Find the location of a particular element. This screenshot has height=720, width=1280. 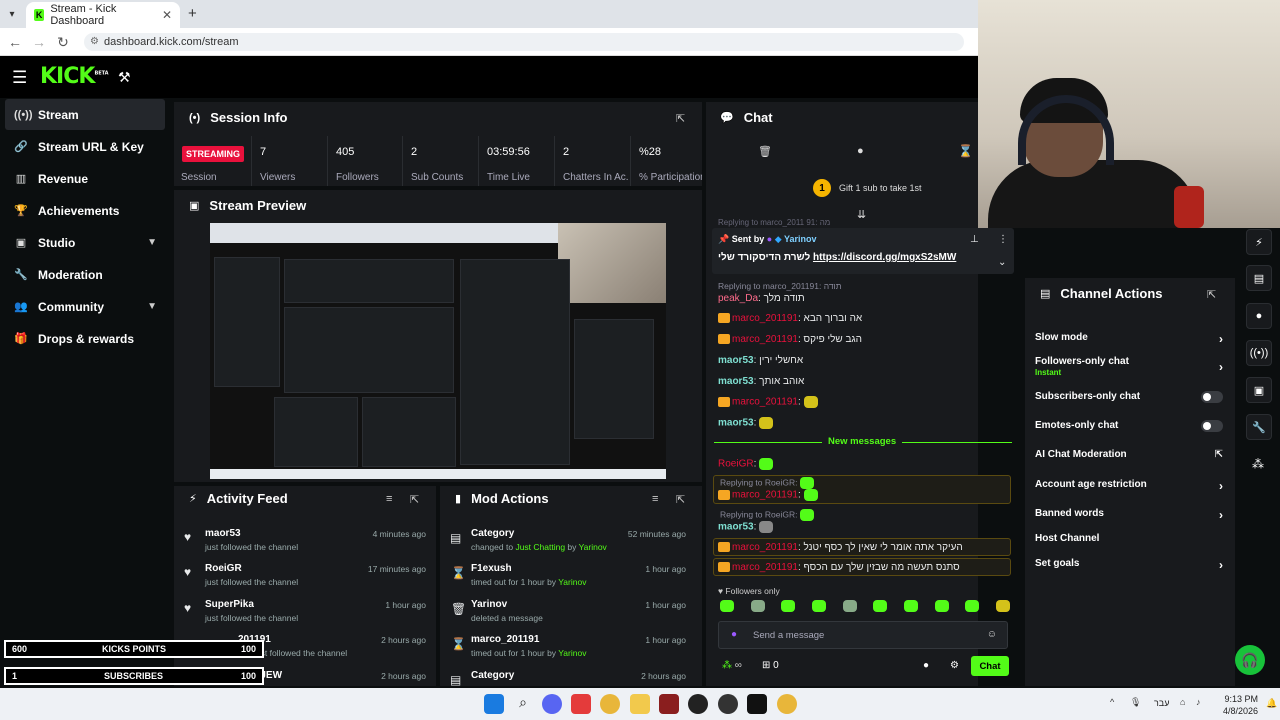

chevron-down-icon: ⌄ is located at coordinates (1002, 262).